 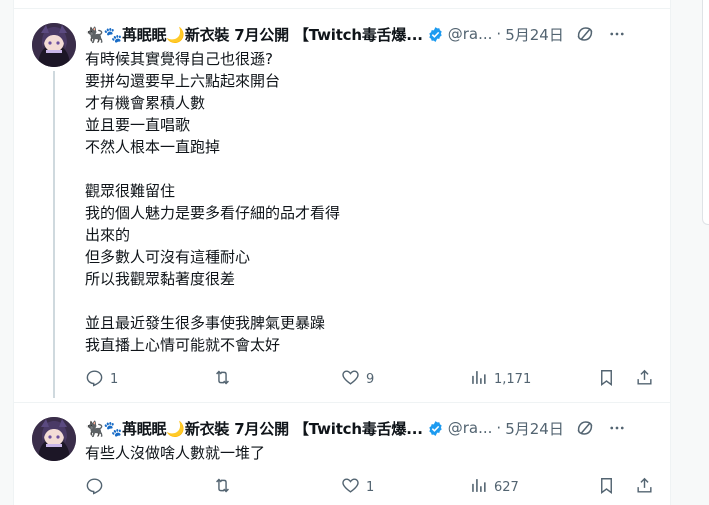 I want to click on reply-button, so click(x=97, y=487).